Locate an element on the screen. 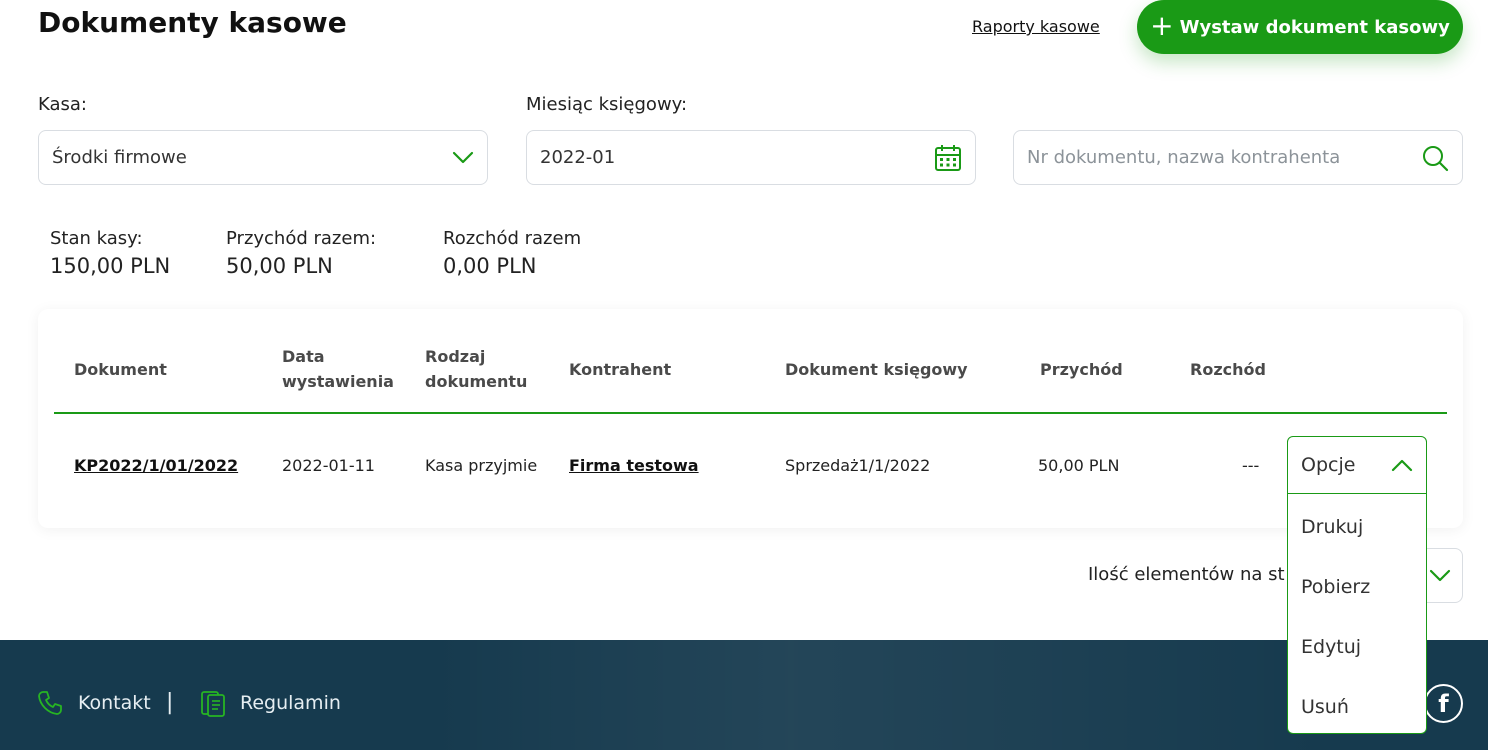 The width and height of the screenshot is (1488, 750). search-field: Nr dokumentu, nazwa kontrahenta is located at coordinates (1238, 157).